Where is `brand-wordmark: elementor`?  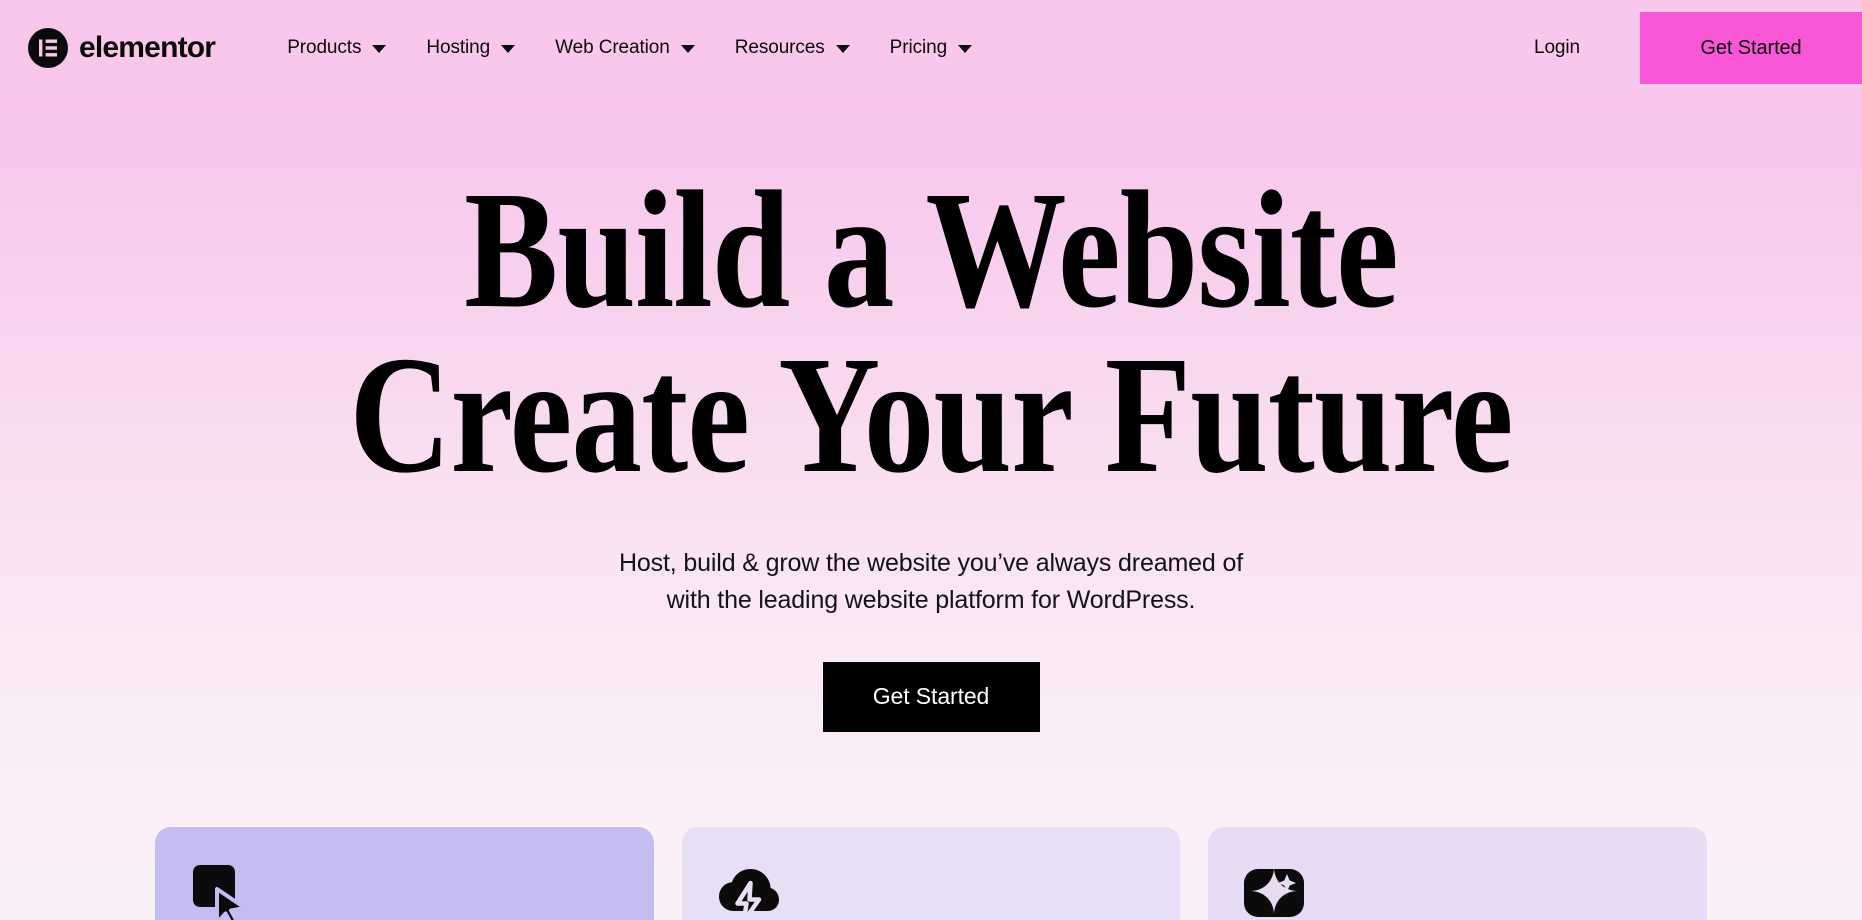
brand-wordmark: elementor is located at coordinates (147, 47).